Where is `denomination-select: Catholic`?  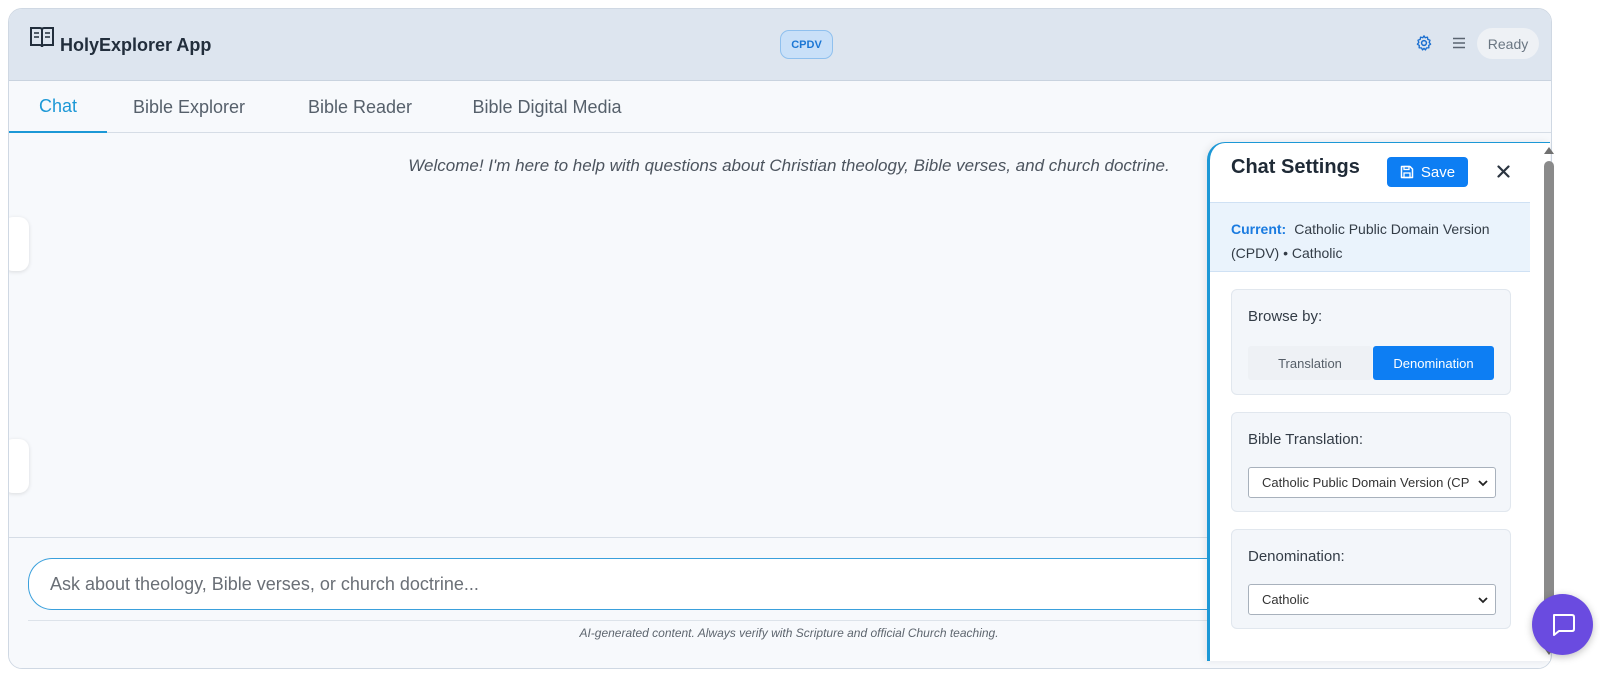 denomination-select: Catholic is located at coordinates (1372, 599).